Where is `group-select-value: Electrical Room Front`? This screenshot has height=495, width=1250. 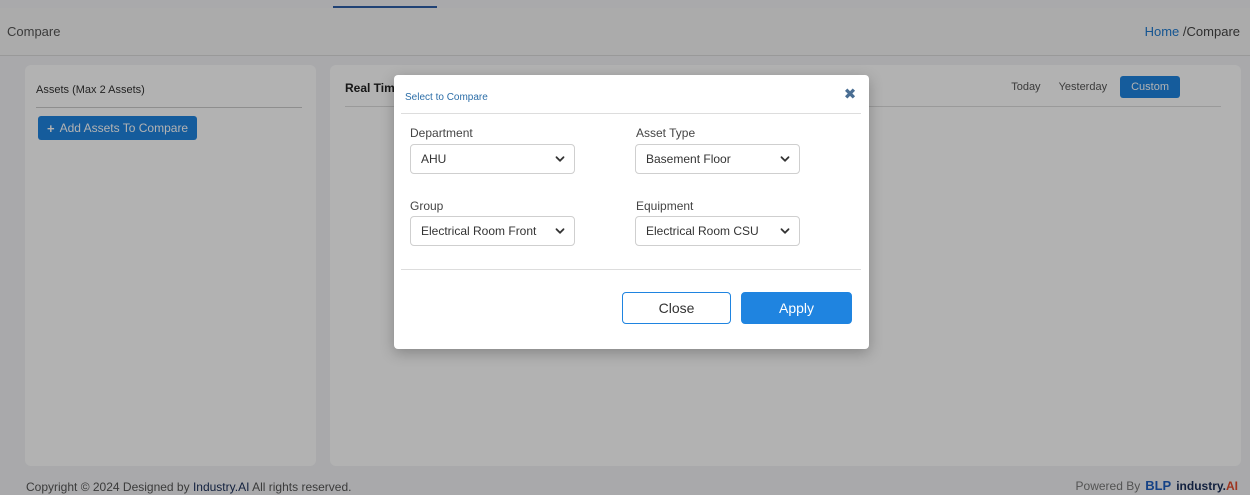 group-select-value: Electrical Room Front is located at coordinates (479, 231).